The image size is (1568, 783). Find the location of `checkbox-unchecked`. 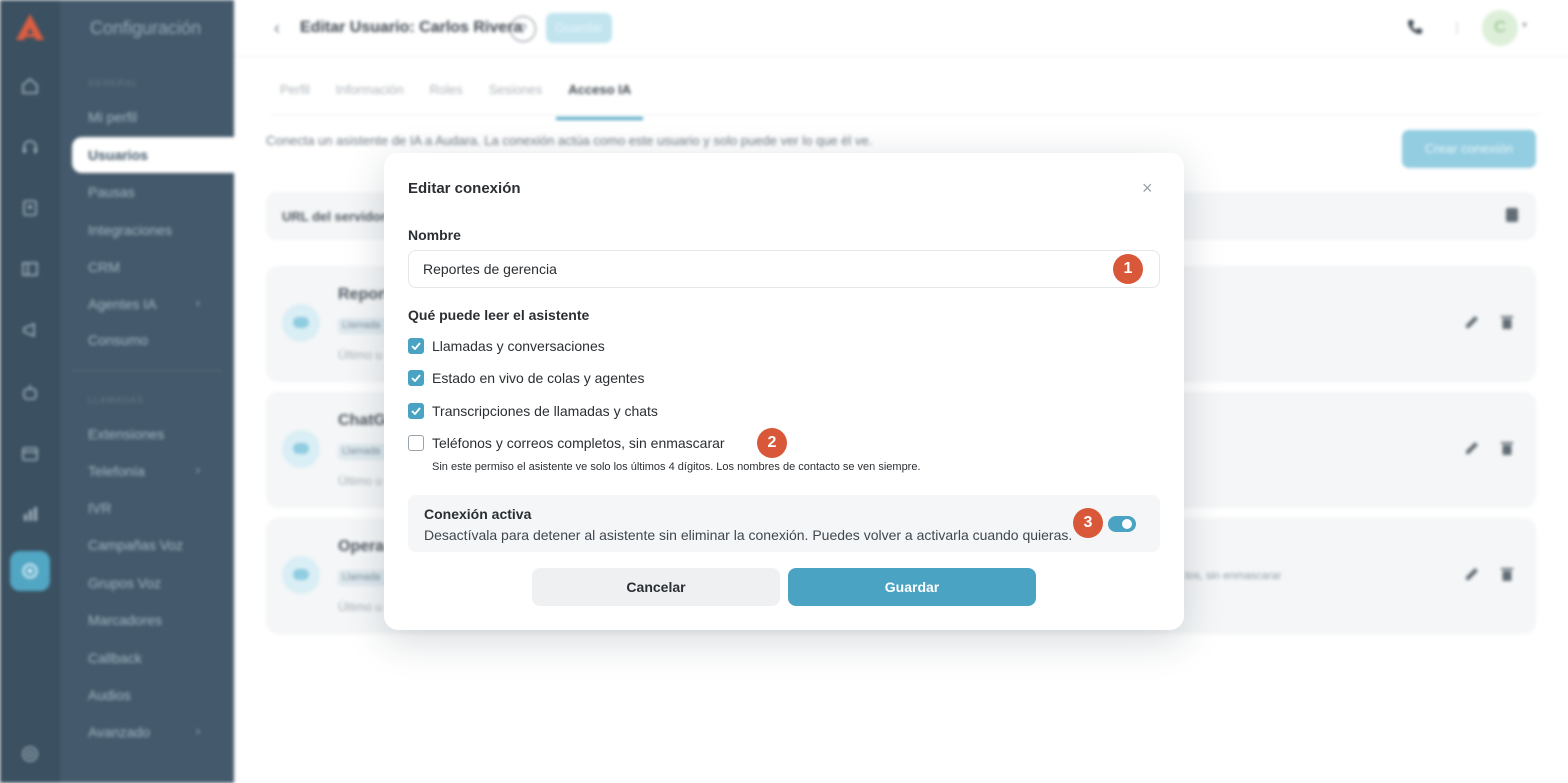

checkbox-unchecked is located at coordinates (416, 443).